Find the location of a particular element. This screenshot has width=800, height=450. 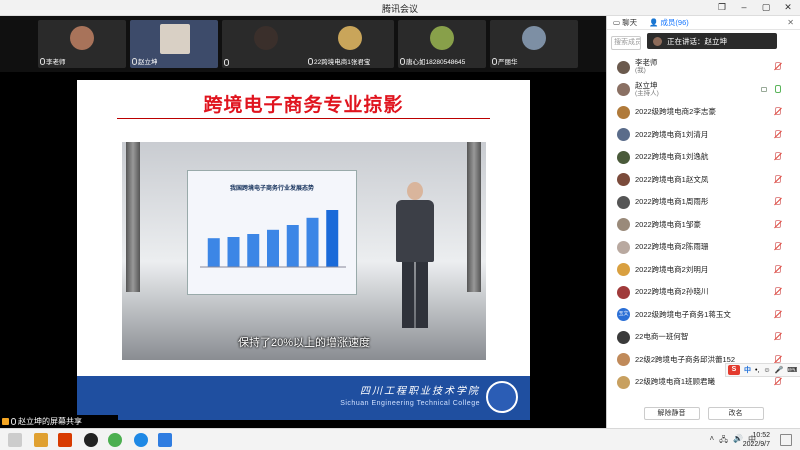

video-tile: 严丽华 is located at coordinates (534, 44).